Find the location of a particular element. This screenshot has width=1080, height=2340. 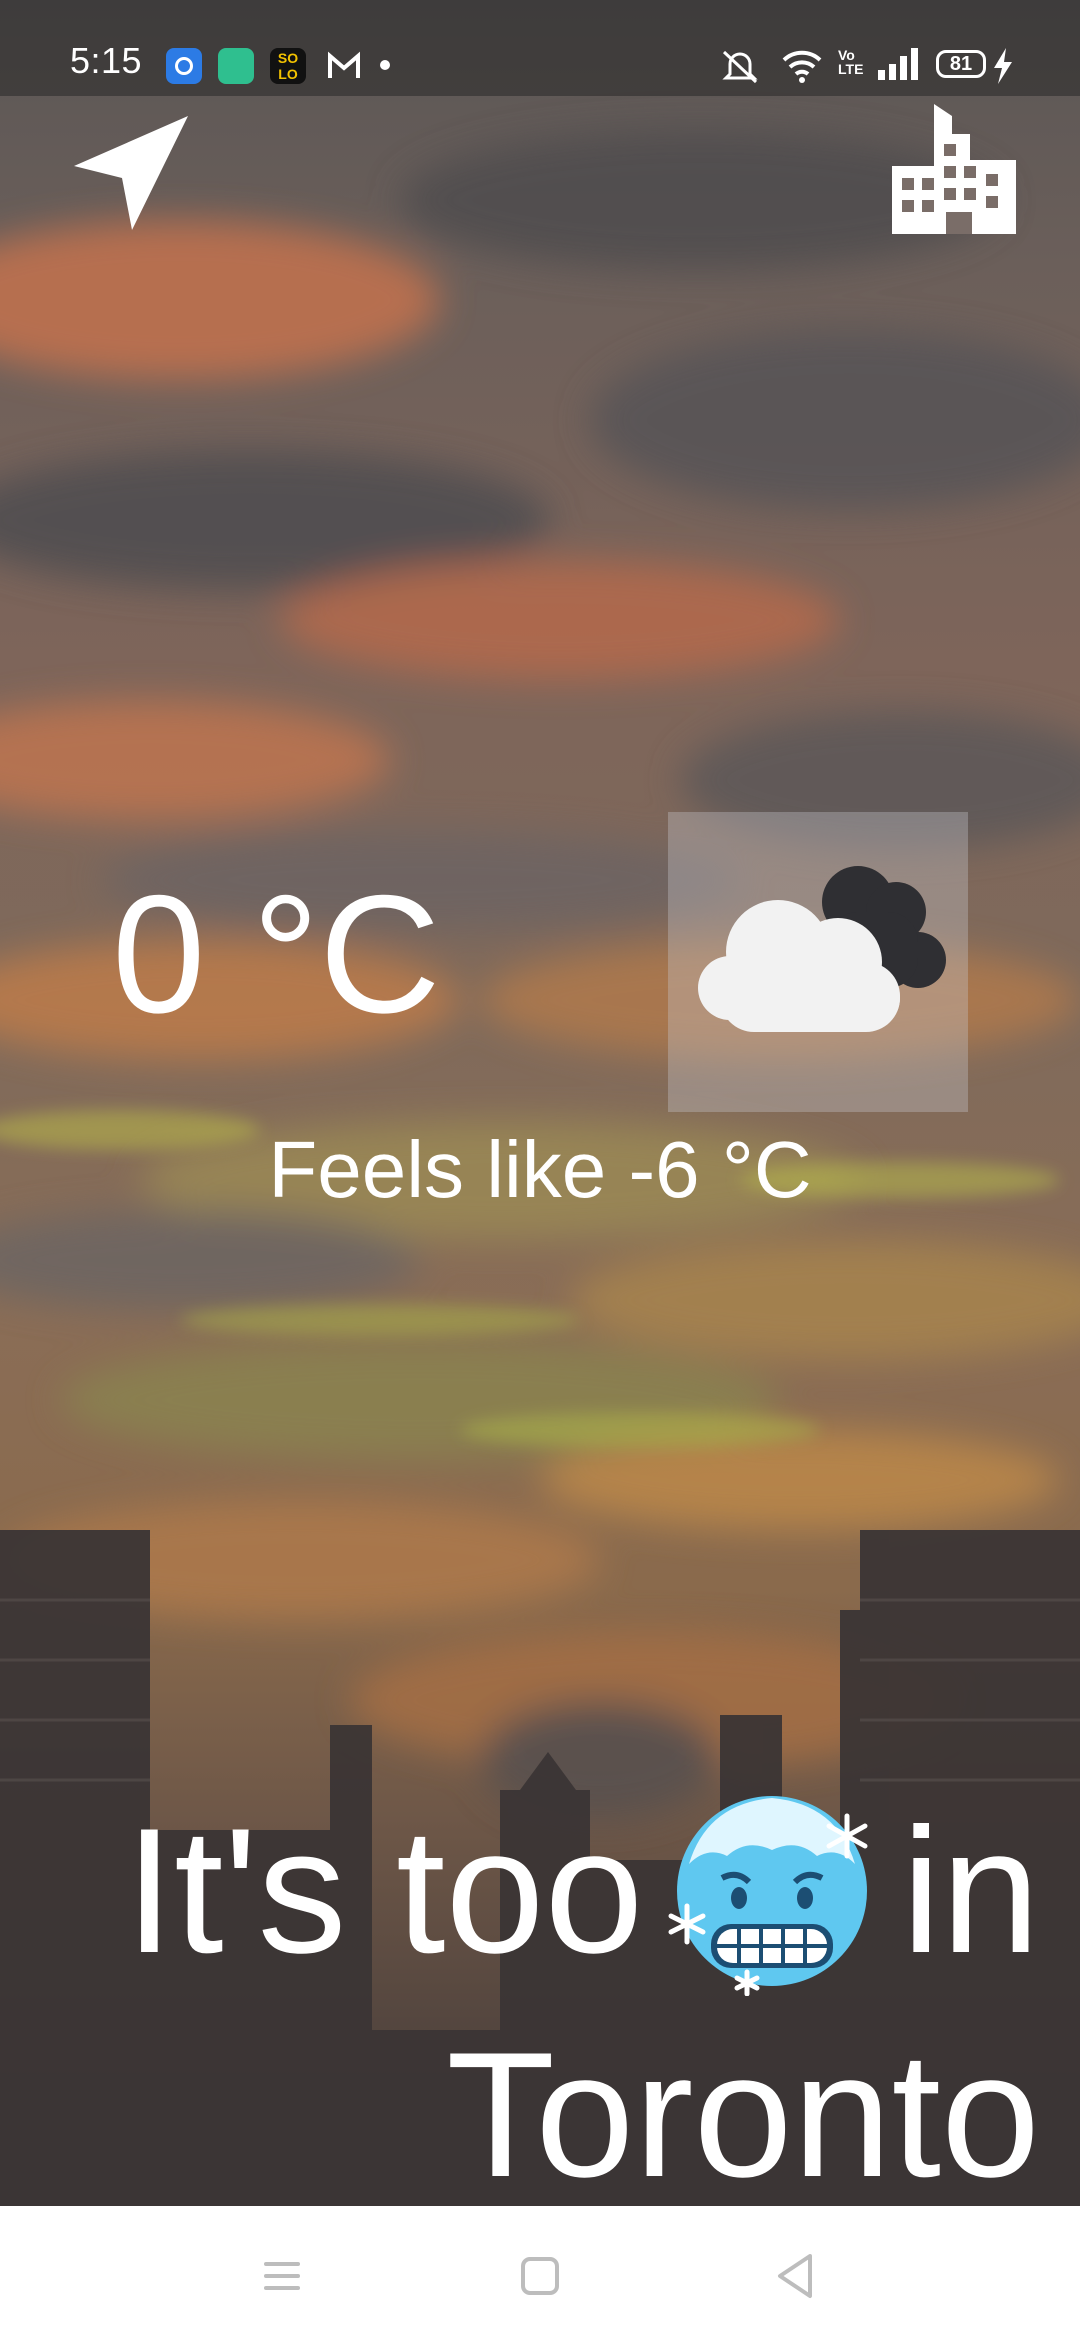

feels-like-temperature: Feels like -6 °C is located at coordinates (540, 1169).